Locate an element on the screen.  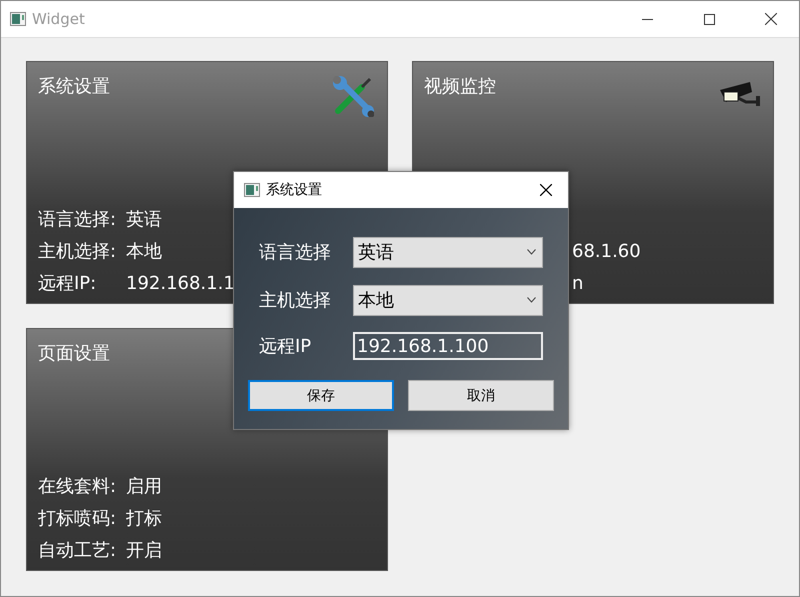
setting-value: 打标 is located at coordinates (144, 518).